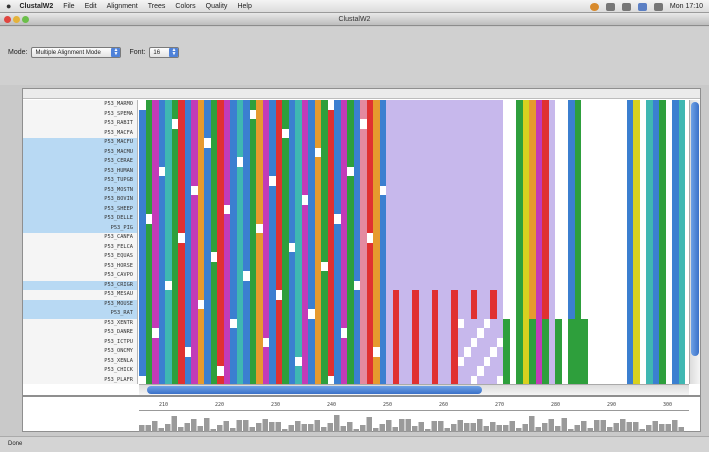 The width and height of the screenshot is (709, 452). I want to click on close-window-icon, so click(7, 19).